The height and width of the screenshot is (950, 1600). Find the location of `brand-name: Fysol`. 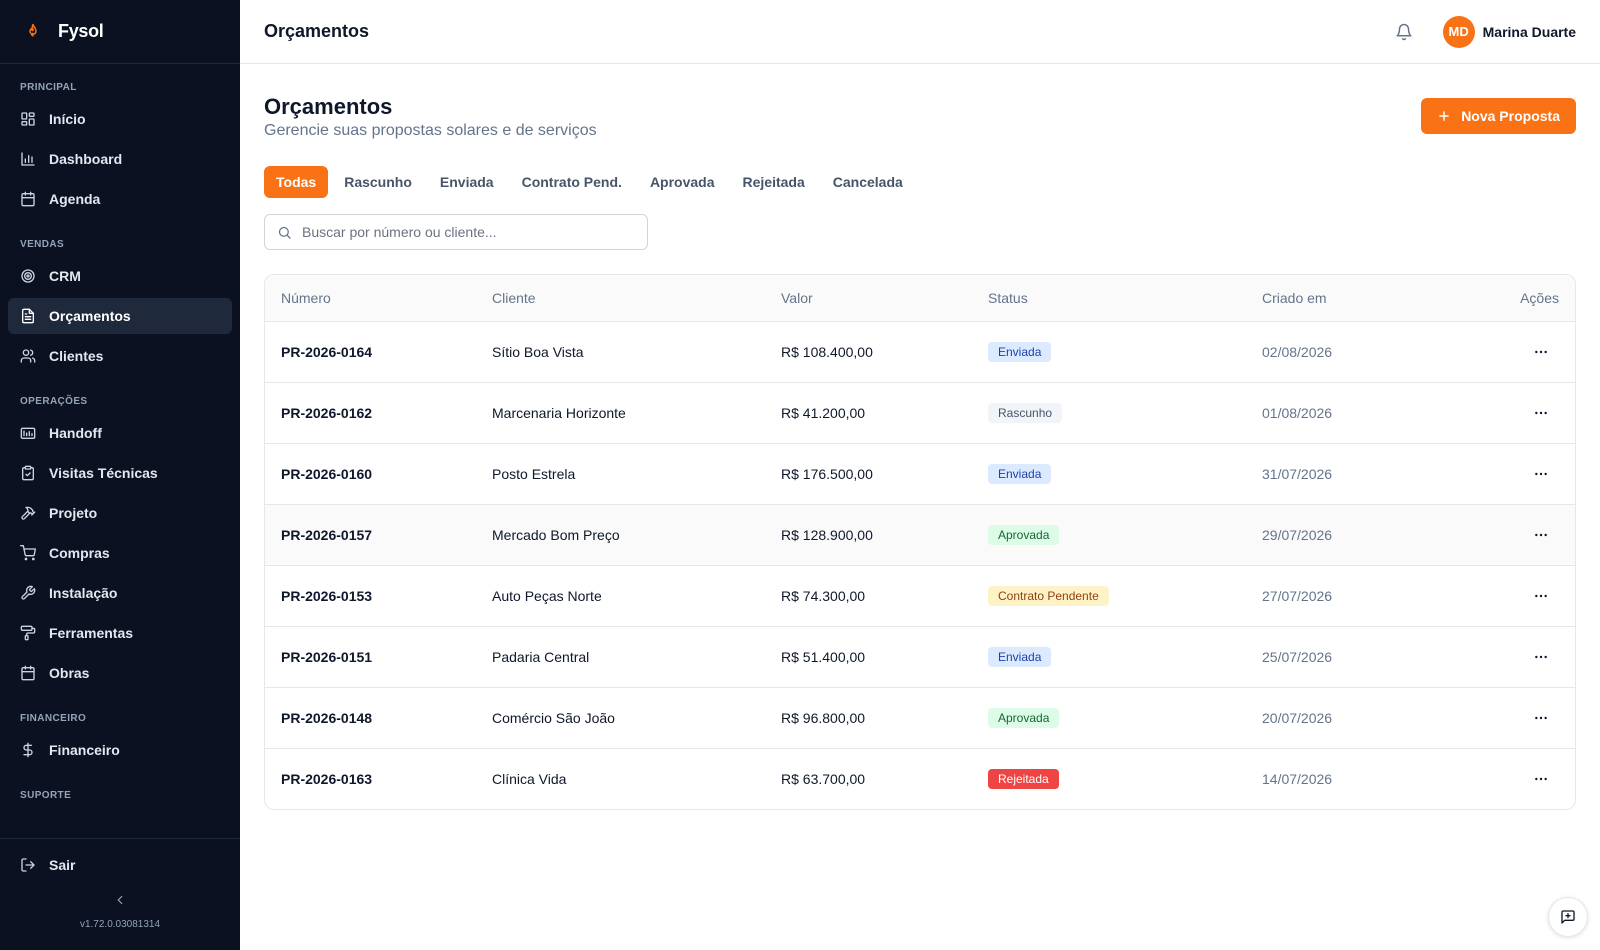

brand-name: Fysol is located at coordinates (81, 31).